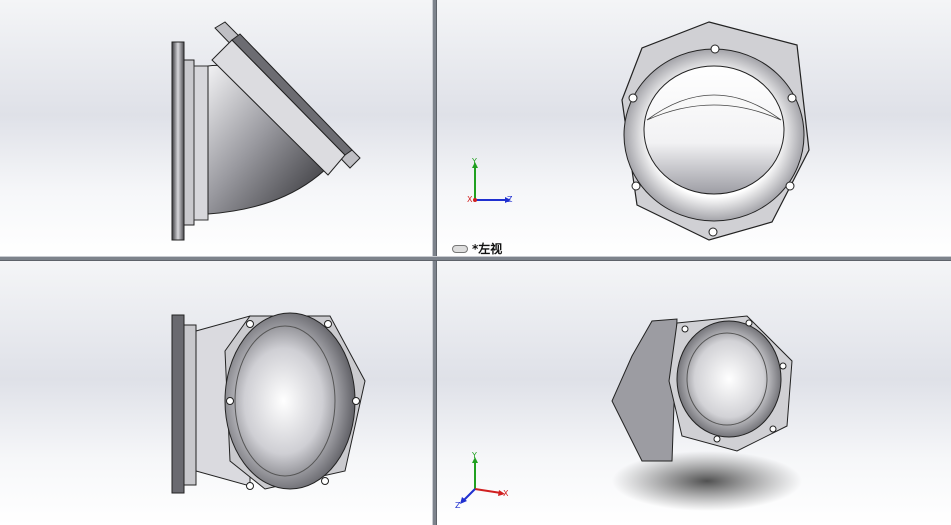 The height and width of the screenshot is (525, 951). Describe the element at coordinates (434, 262) in the screenshot. I see `vertical-splitter` at that location.